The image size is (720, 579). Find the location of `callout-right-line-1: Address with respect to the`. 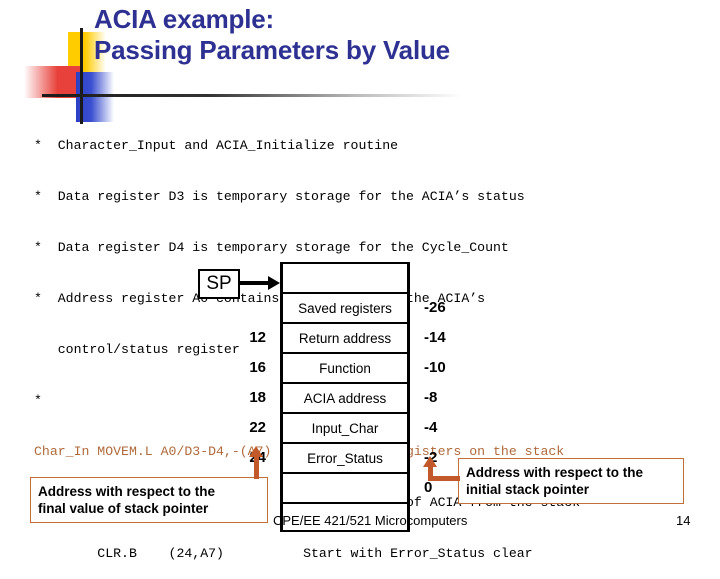

callout-right-line-1: Address with respect to the is located at coordinates (555, 472).